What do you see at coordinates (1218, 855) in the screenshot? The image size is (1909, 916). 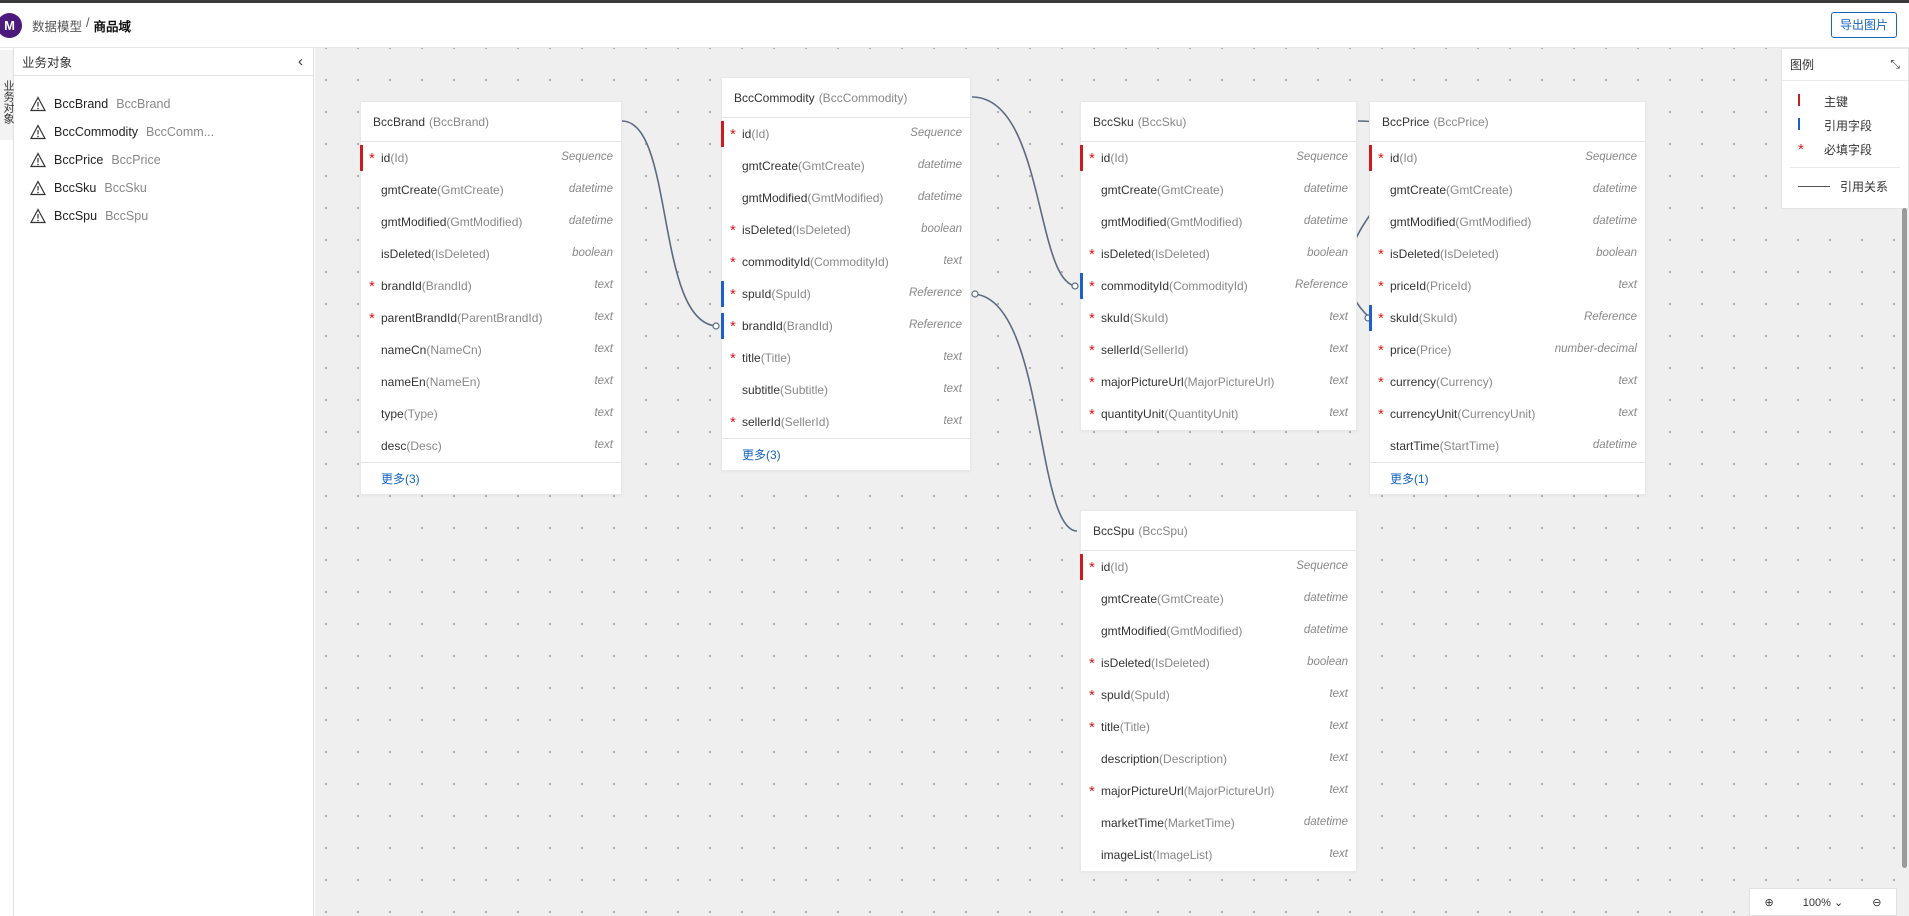 I see `field-row-imageList: imageList (ImageList) text` at bounding box center [1218, 855].